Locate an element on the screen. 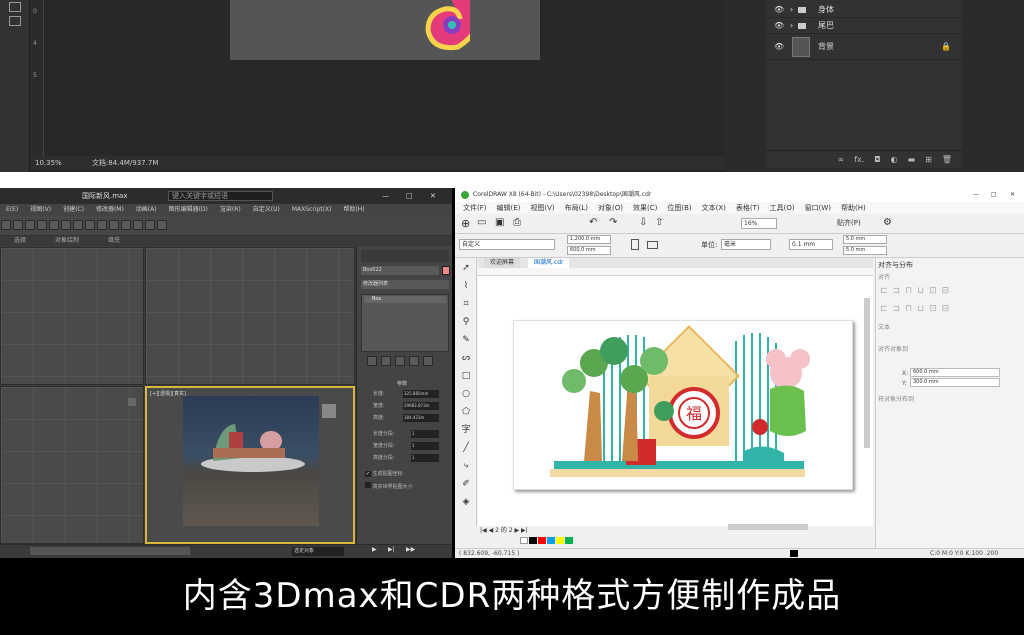 Image resolution: width=1024 pixels, height=635 pixels. prev-page-icon: ◀ is located at coordinates (491, 530).